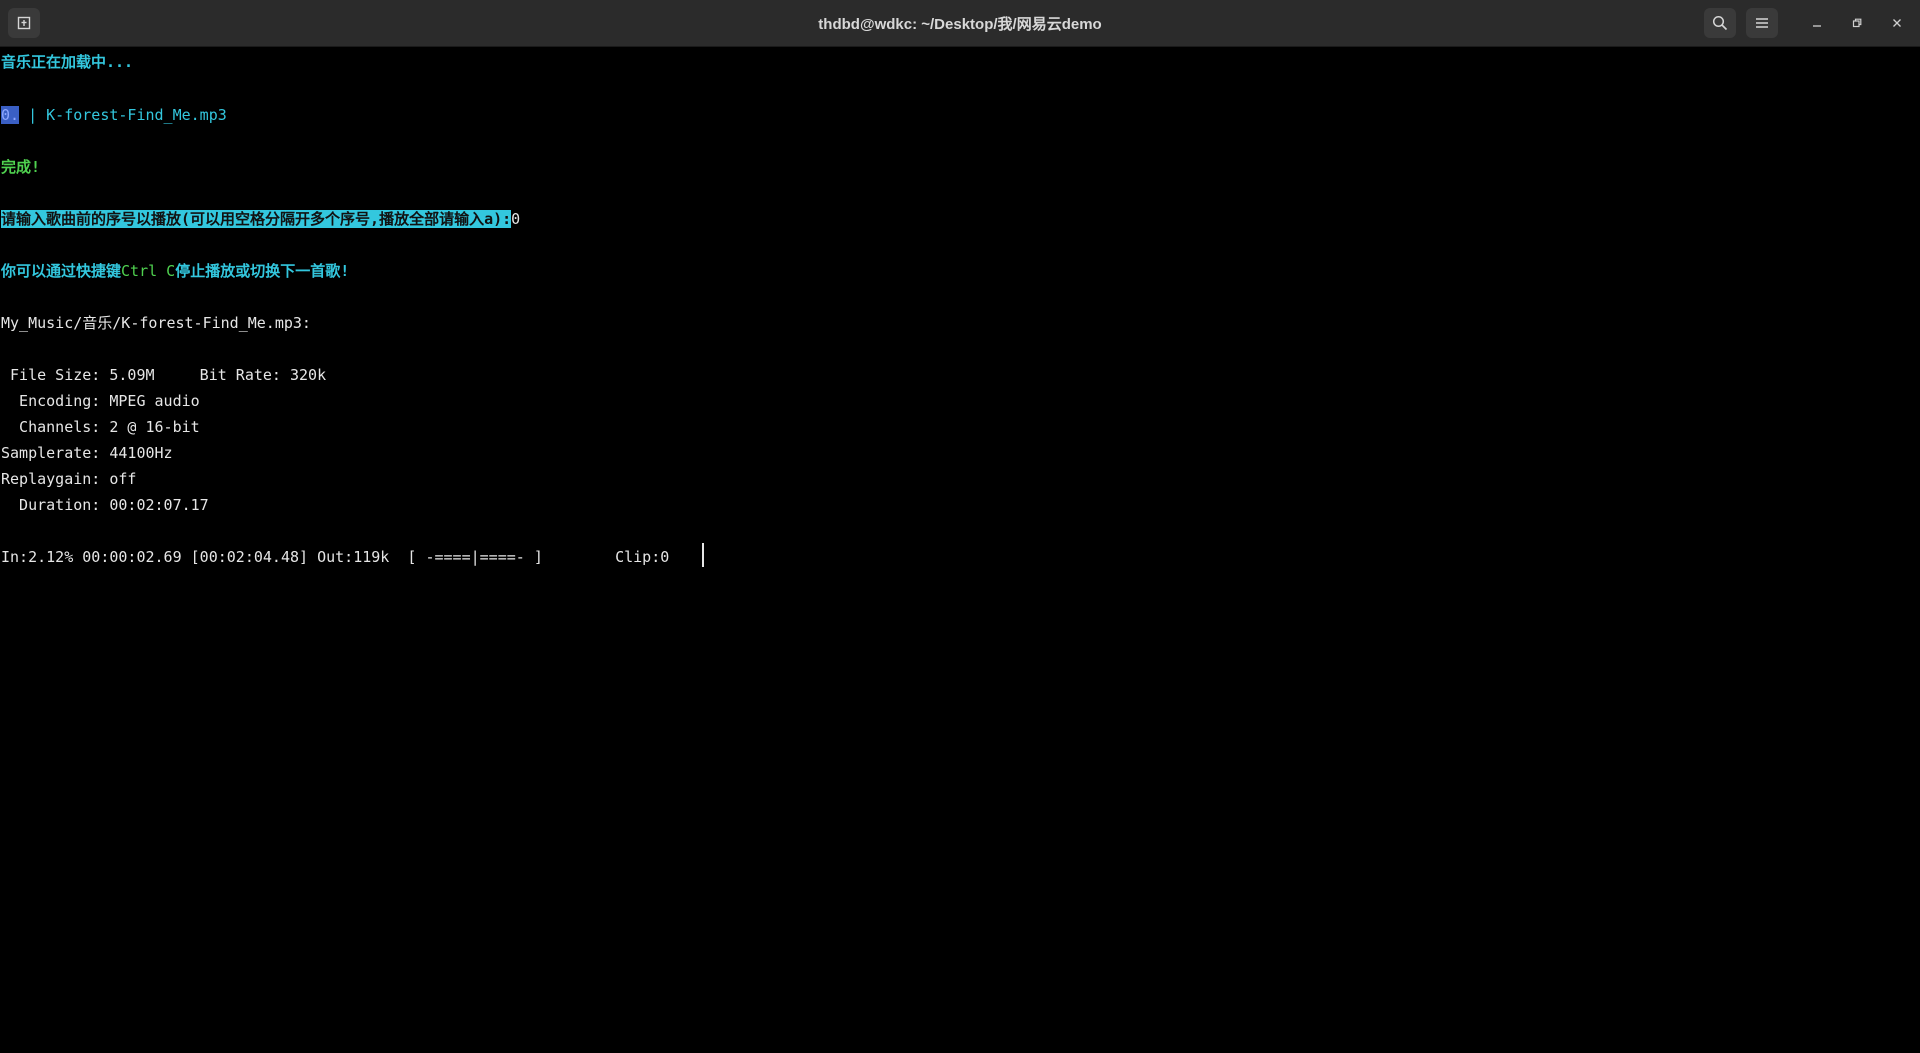  I want to click on new-tab-icon, so click(24, 23).